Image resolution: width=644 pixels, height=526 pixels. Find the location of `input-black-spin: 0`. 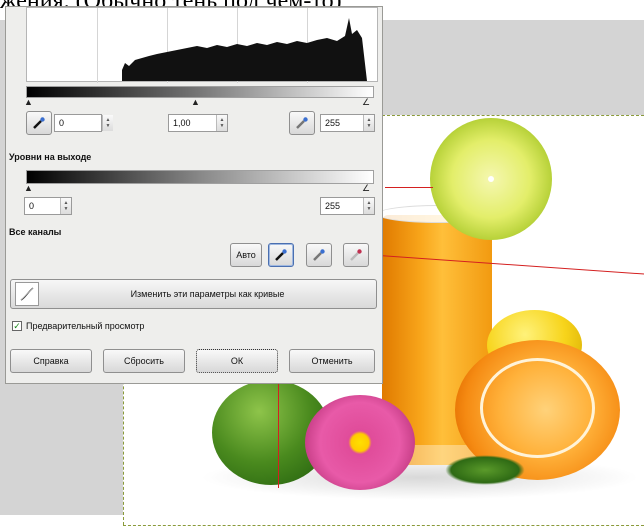

input-black-spin: 0 is located at coordinates (78, 123).